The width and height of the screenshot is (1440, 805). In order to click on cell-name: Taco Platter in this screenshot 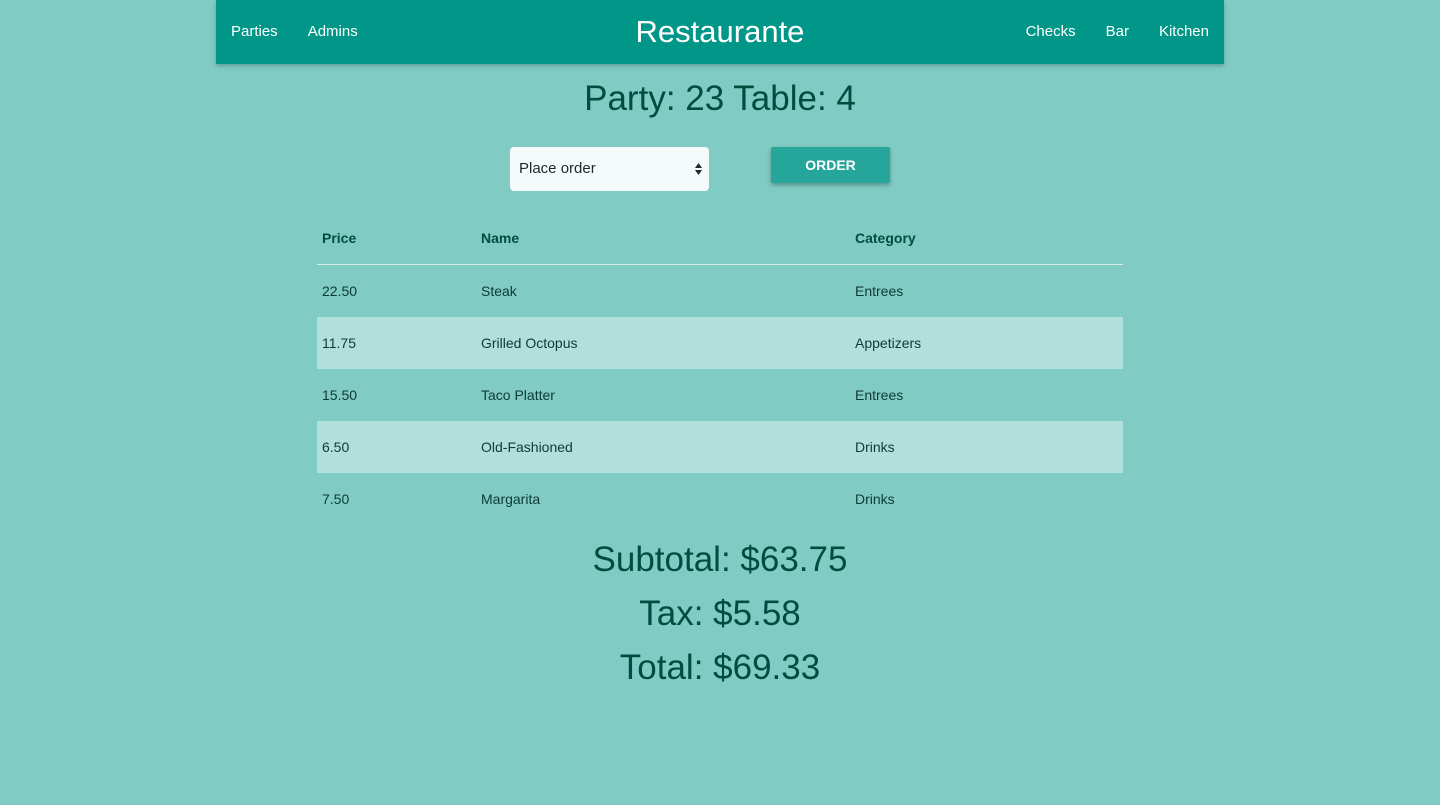, I will do `click(518, 395)`.